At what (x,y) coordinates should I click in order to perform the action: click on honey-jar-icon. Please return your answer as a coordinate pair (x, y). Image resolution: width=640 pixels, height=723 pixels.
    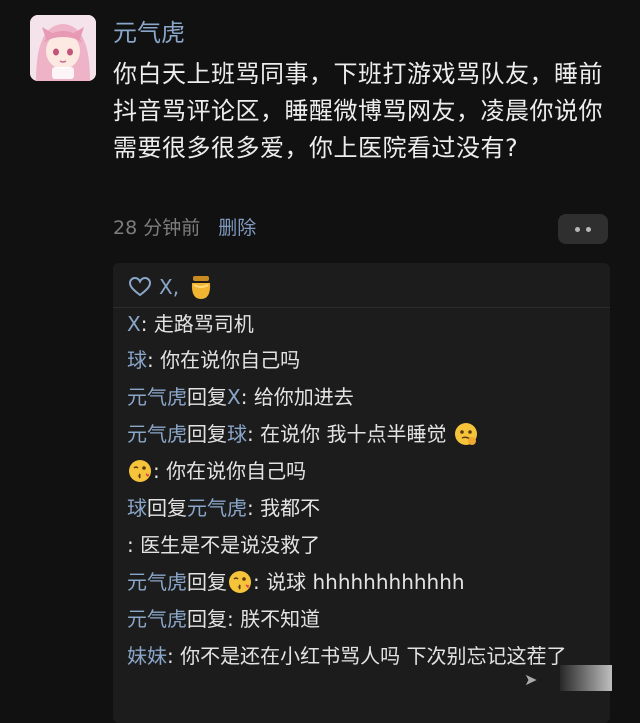
    Looking at the image, I should click on (201, 287).